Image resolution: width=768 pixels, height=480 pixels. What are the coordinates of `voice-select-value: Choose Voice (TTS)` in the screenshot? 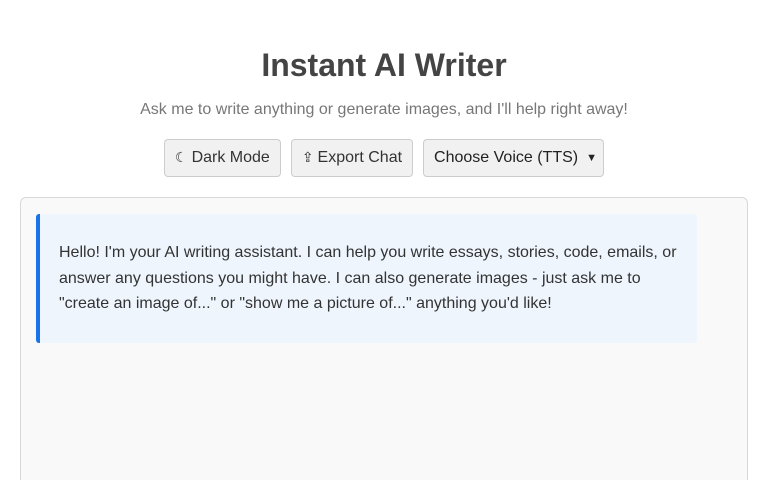 It's located at (506, 157).